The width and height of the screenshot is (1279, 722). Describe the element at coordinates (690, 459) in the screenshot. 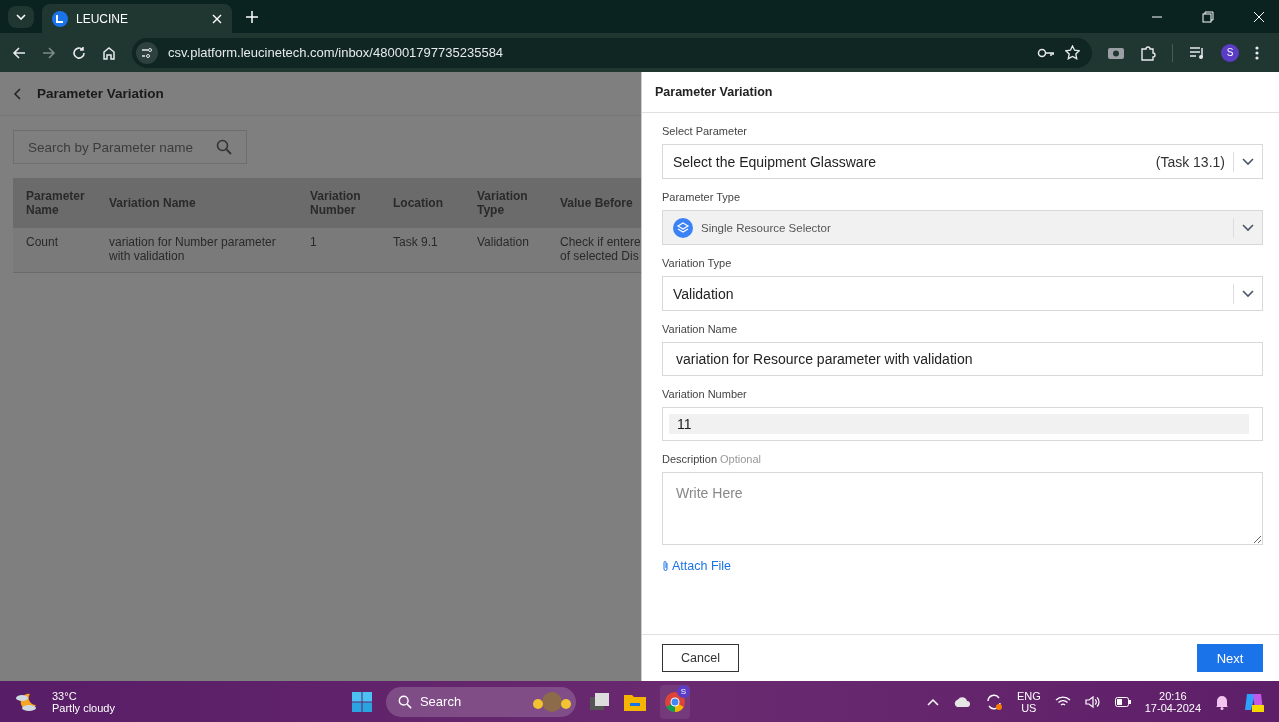

I see `field-label: Description` at that location.